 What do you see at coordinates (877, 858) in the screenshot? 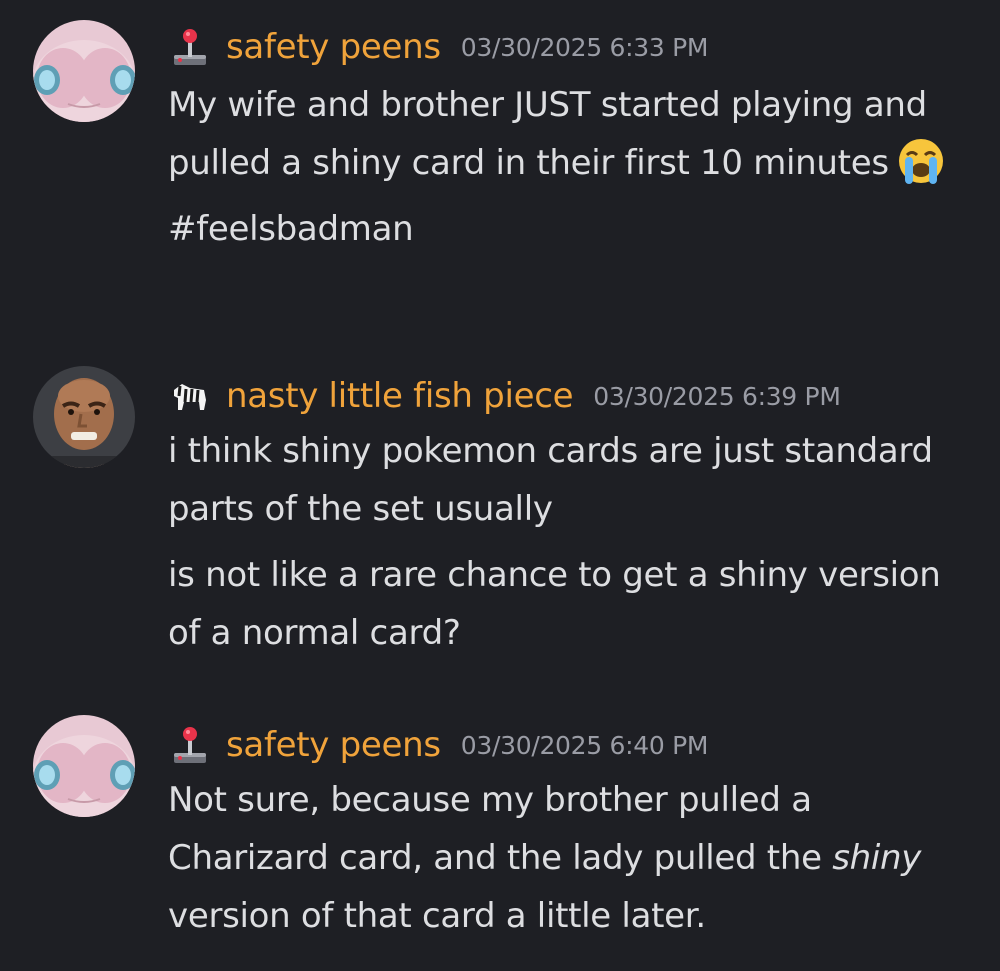
I see `italic-text: shiny` at bounding box center [877, 858].